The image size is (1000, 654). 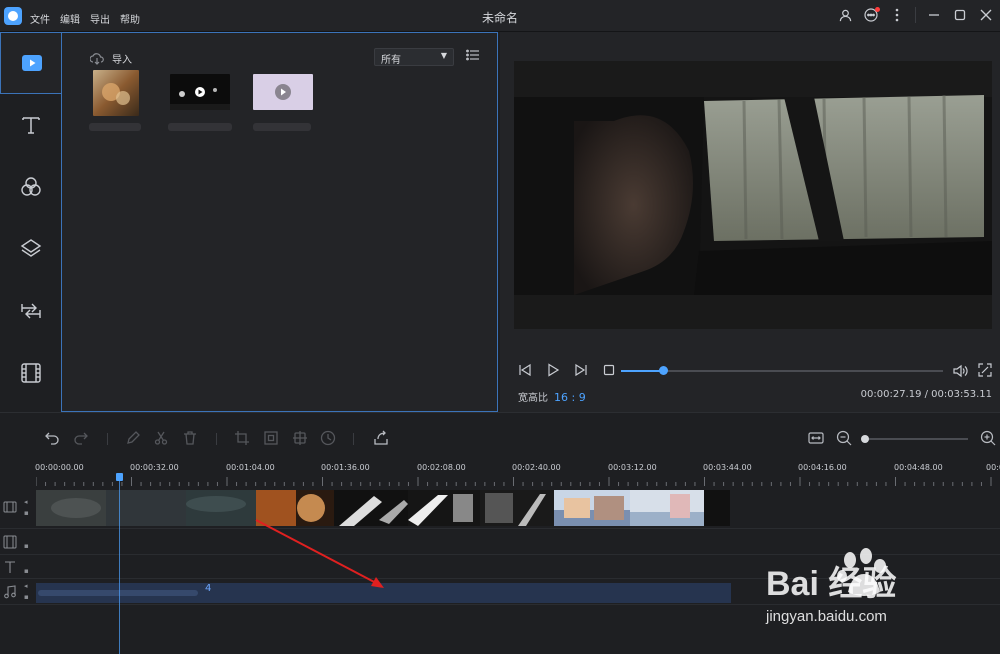 I want to click on sidebar-item-element, so click(x=30, y=373).